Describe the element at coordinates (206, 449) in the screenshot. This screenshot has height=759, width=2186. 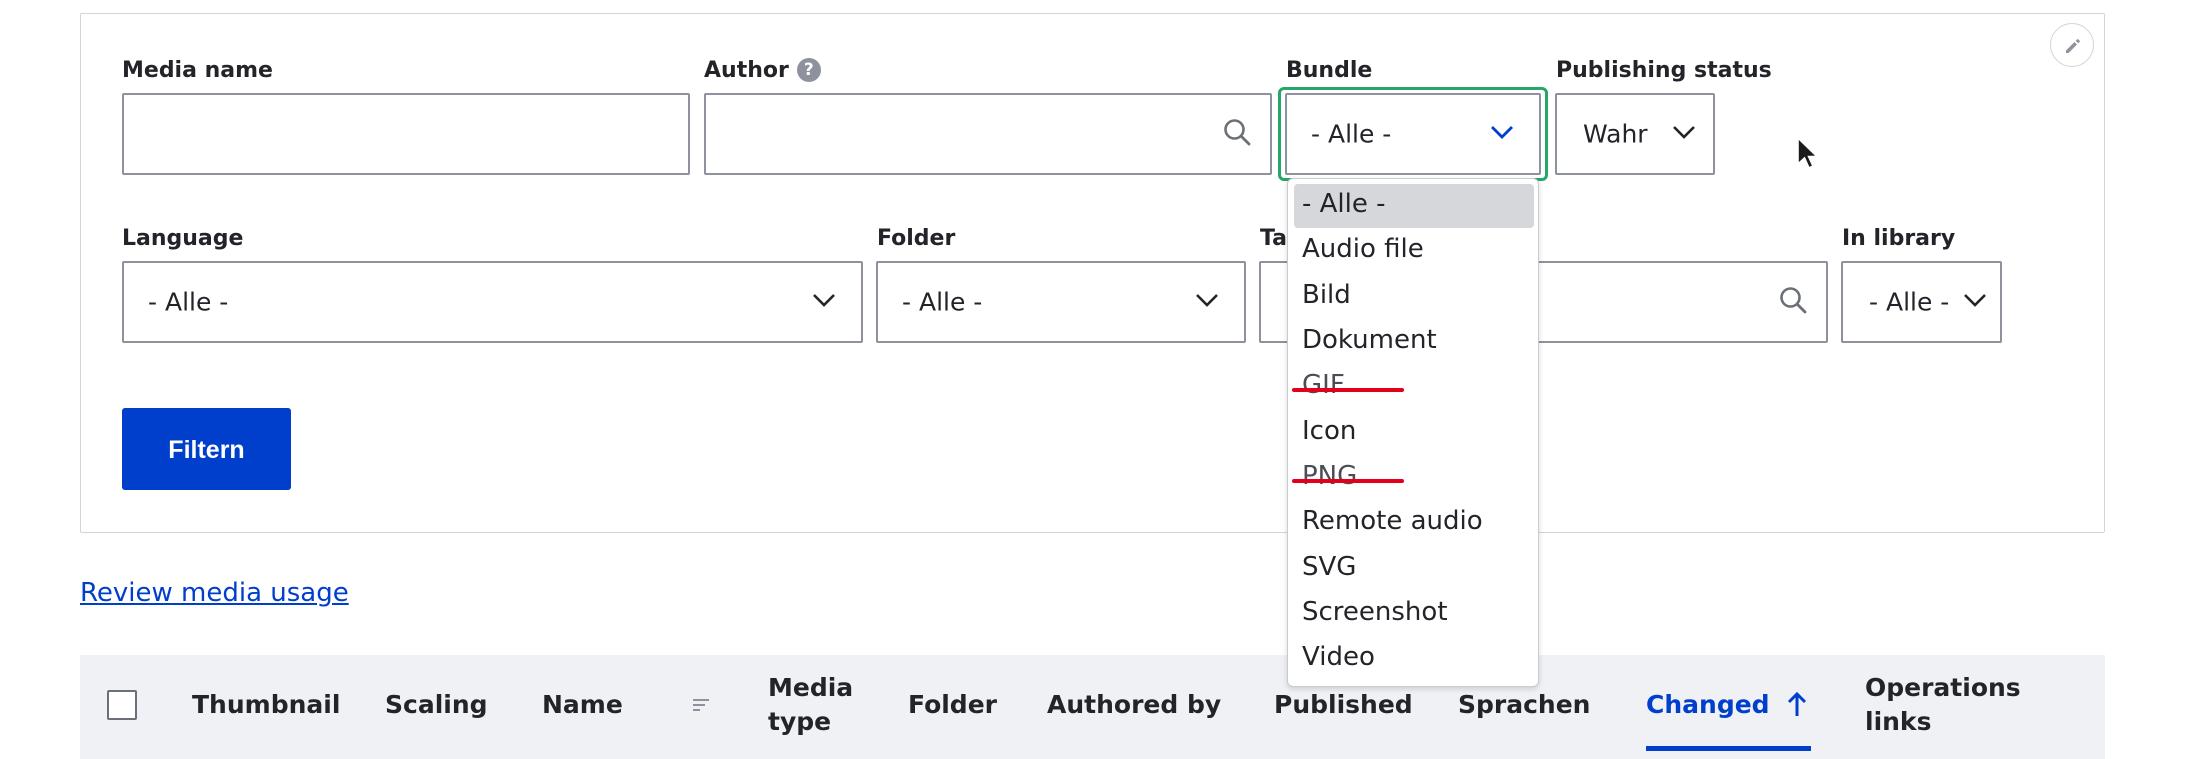
I see `filter-submit-button: Filtern` at that location.